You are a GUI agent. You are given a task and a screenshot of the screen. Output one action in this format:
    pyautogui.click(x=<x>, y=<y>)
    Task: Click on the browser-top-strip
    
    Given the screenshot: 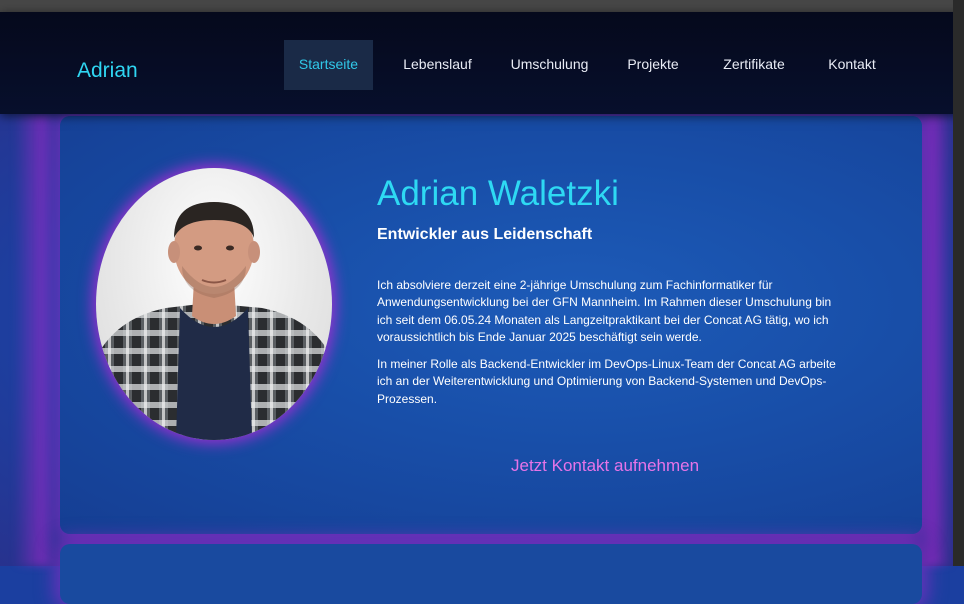 What is the action you would take?
    pyautogui.click(x=482, y=6)
    